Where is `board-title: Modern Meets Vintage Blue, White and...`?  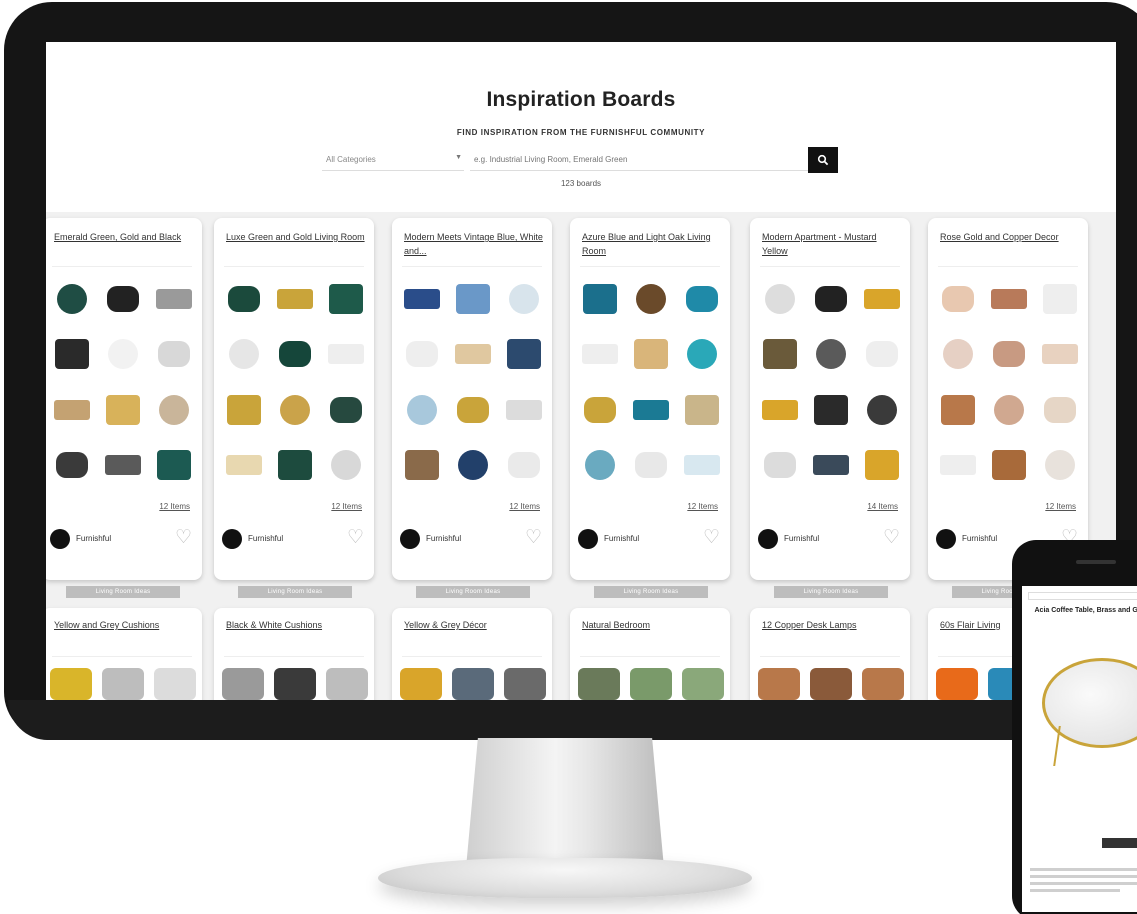 board-title: Modern Meets Vintage Blue, White and... is located at coordinates (474, 244).